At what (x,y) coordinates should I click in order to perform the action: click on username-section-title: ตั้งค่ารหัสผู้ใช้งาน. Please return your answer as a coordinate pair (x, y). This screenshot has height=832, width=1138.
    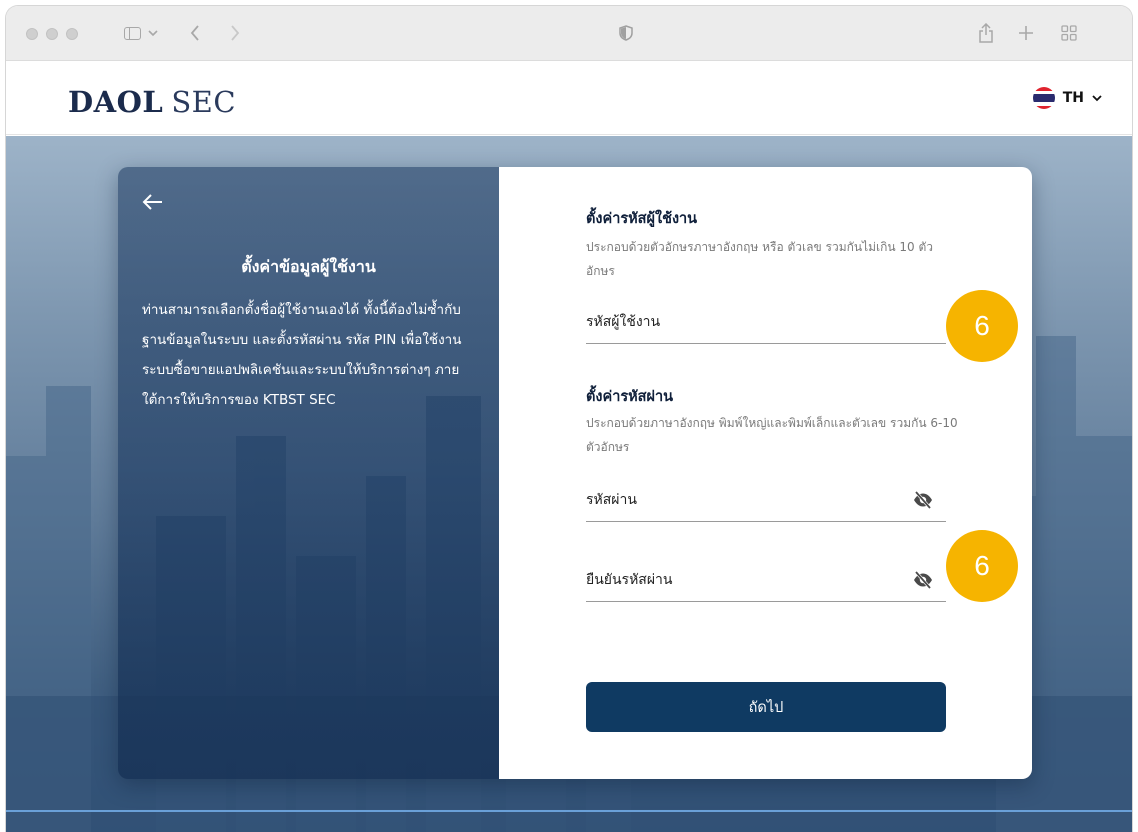
    Looking at the image, I should click on (642, 219).